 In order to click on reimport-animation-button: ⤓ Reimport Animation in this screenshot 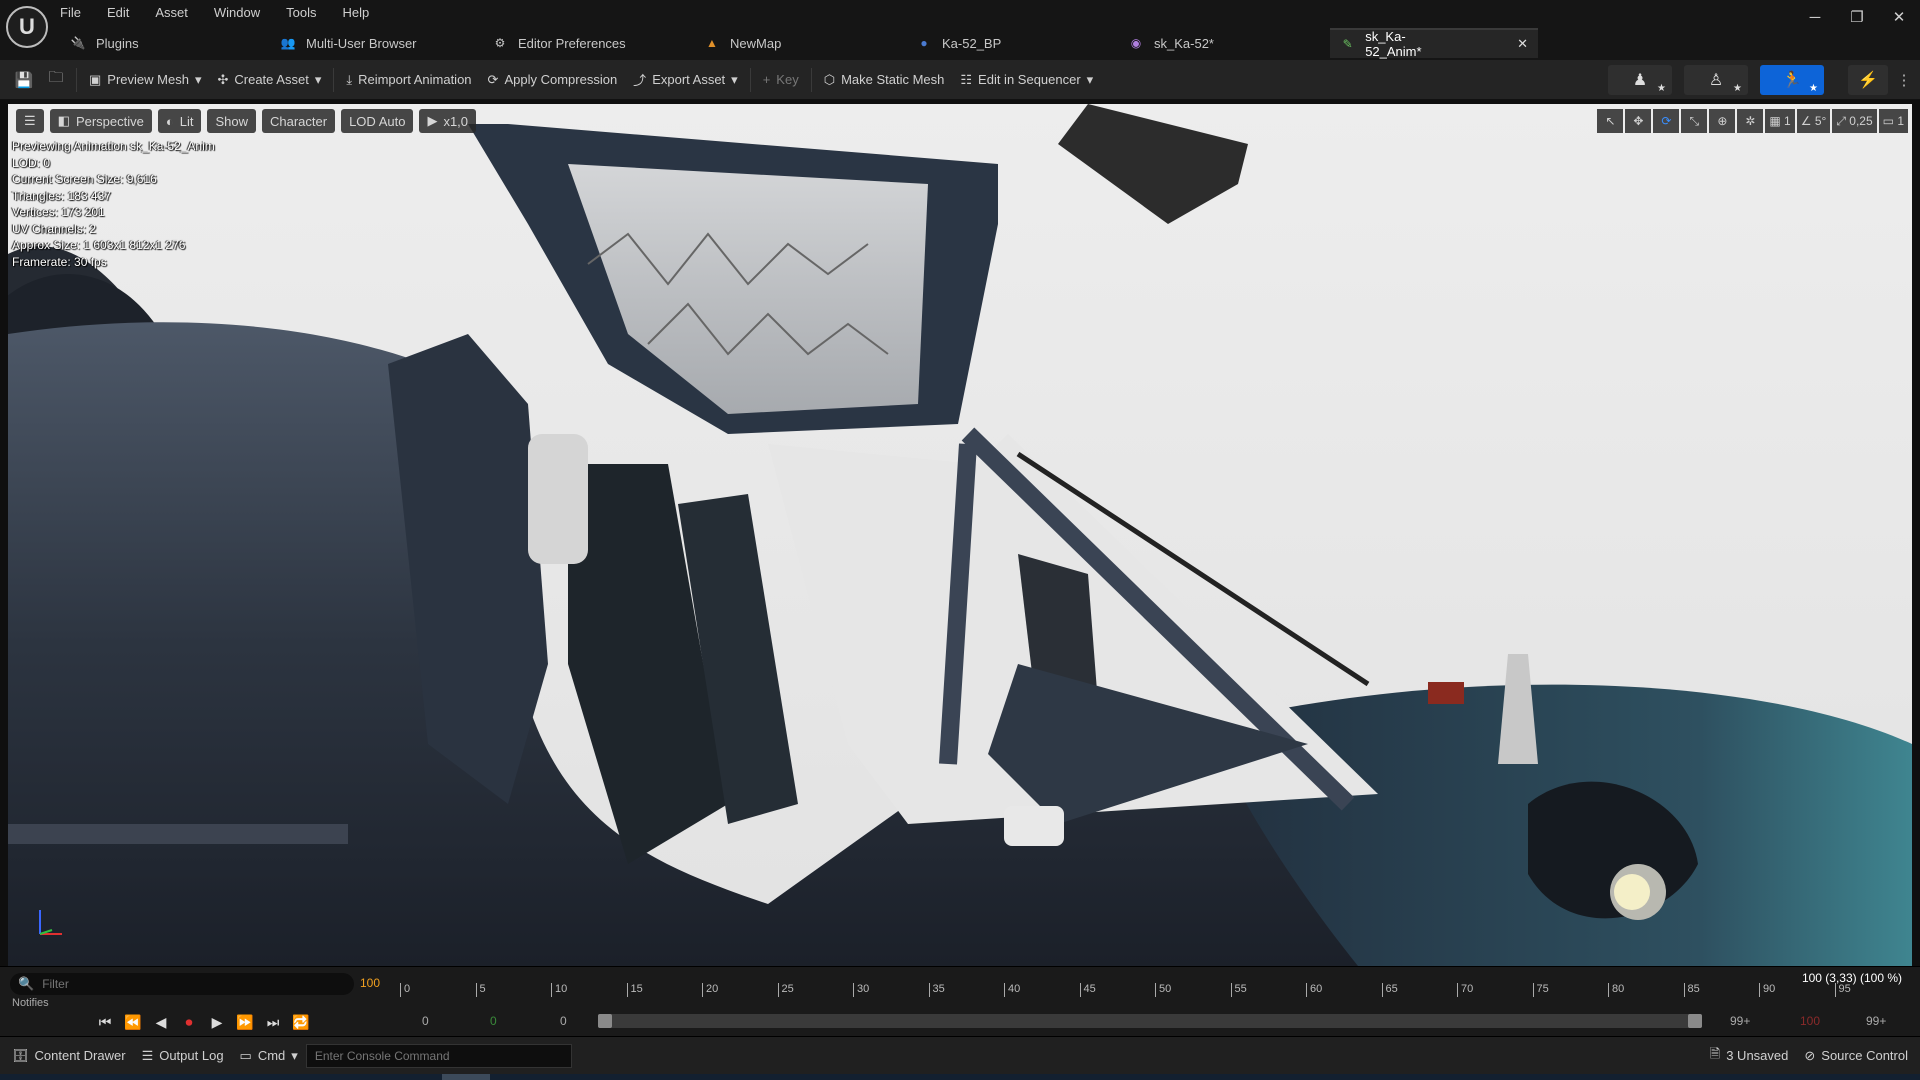, I will do `click(408, 80)`.